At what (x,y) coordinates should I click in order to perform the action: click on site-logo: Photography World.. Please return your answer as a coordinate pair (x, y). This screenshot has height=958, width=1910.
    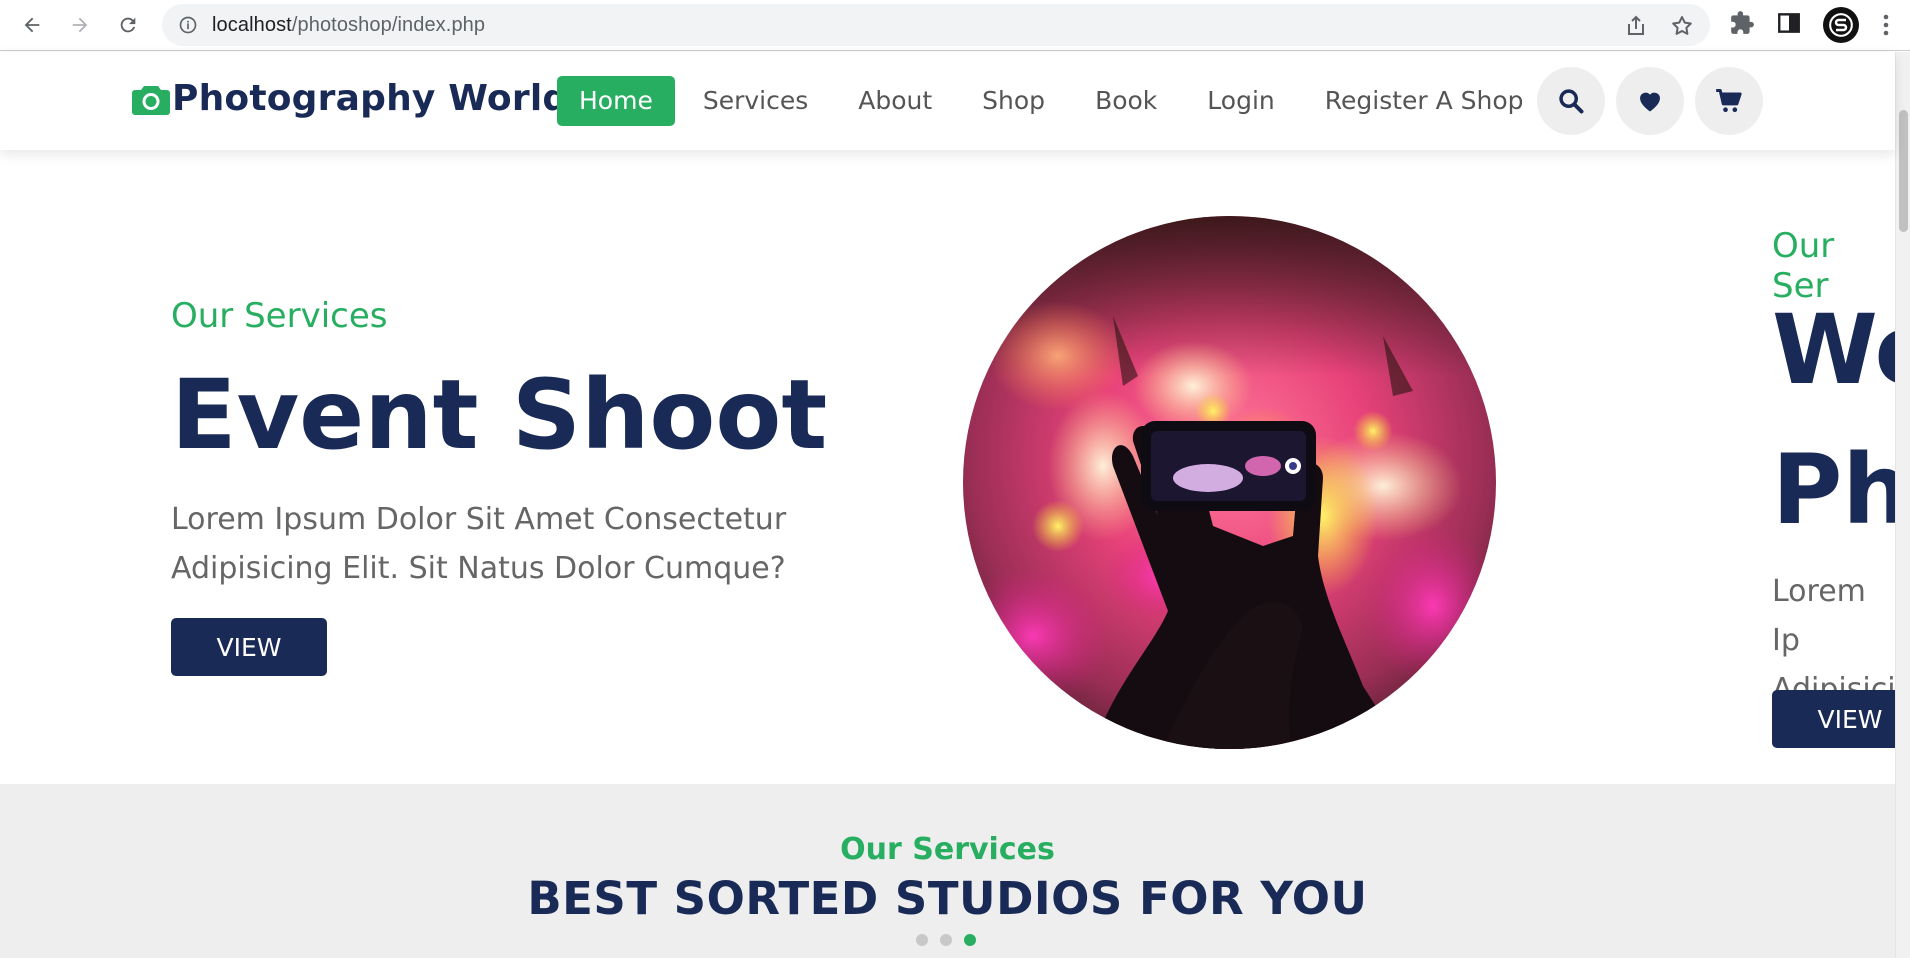
    Looking at the image, I should click on (357, 98).